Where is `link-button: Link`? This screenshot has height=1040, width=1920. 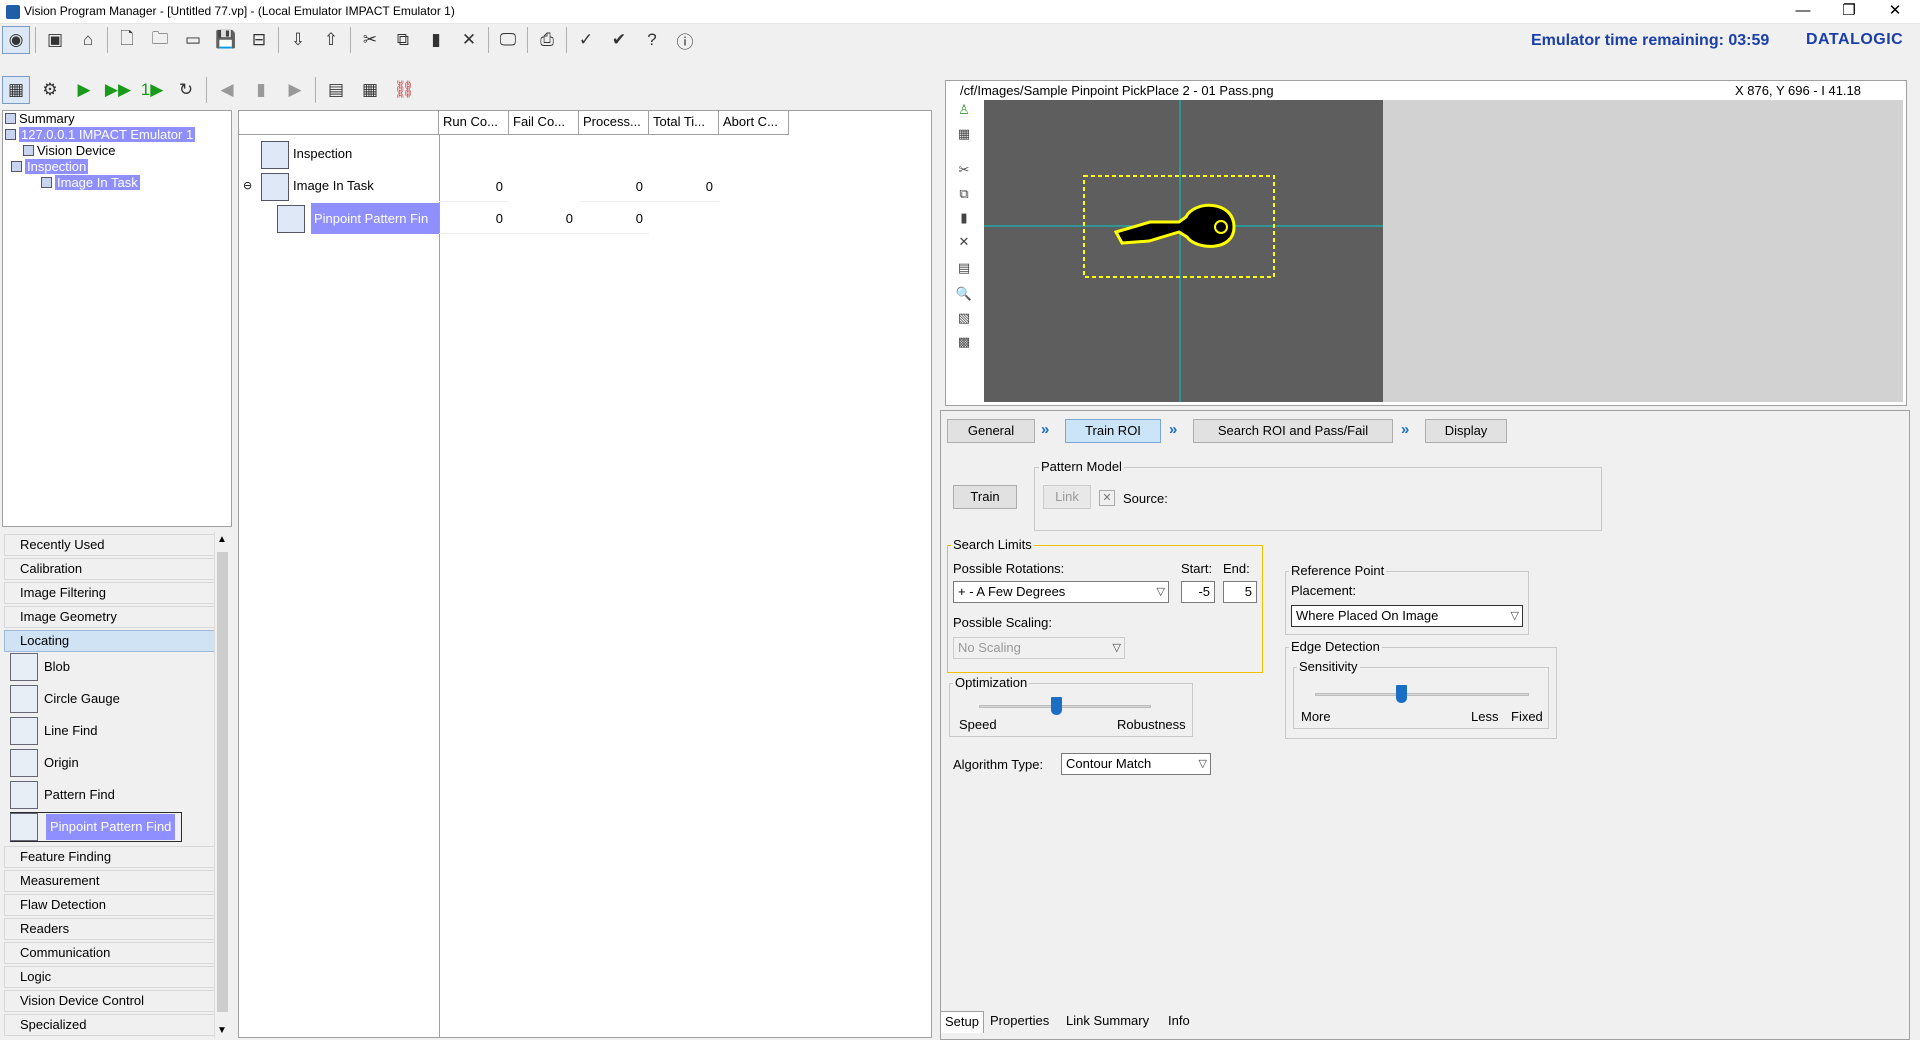 link-button: Link is located at coordinates (1067, 497).